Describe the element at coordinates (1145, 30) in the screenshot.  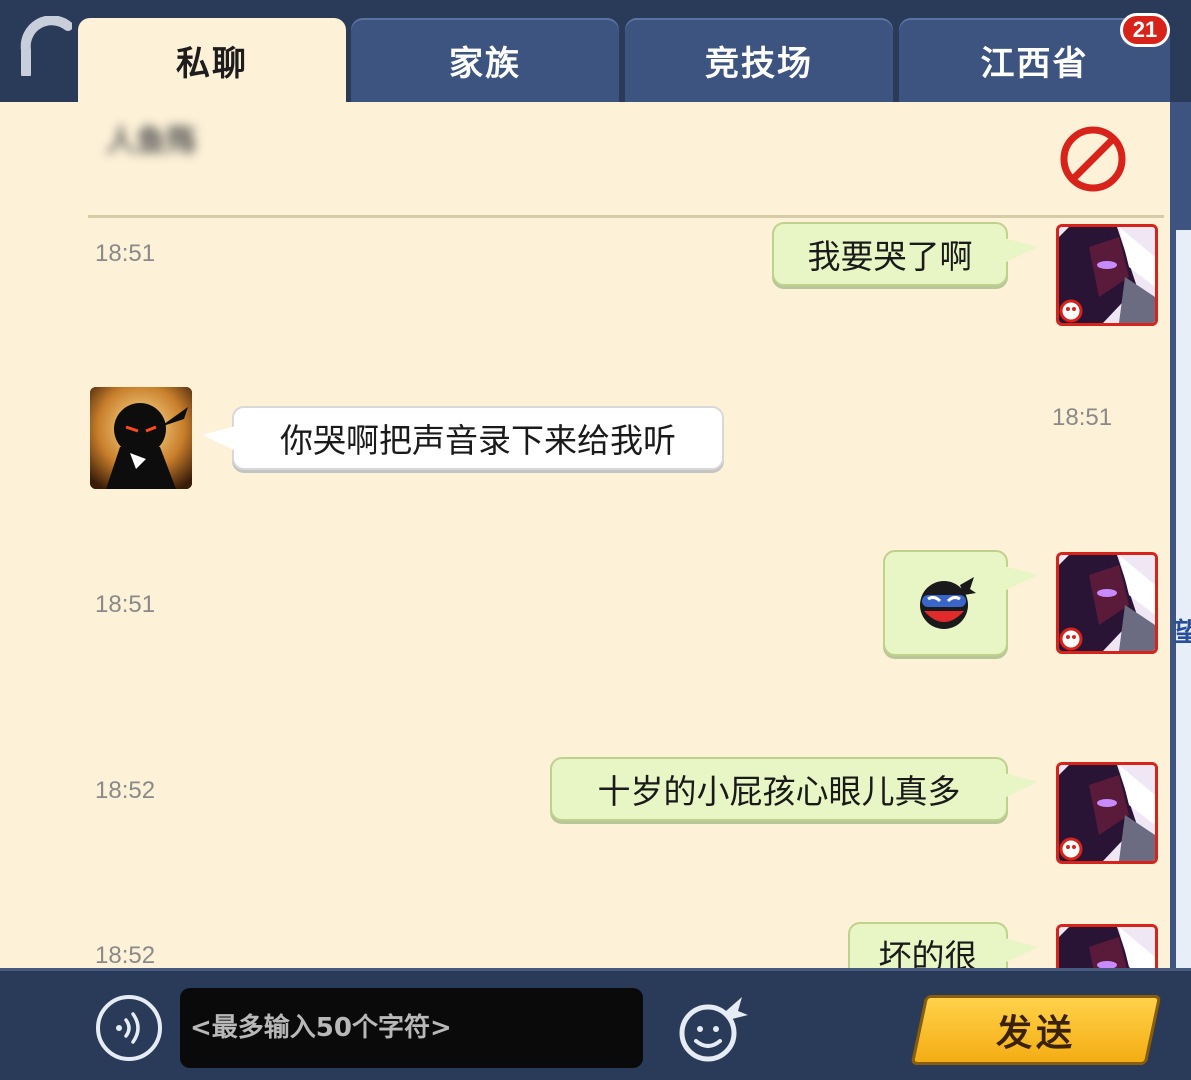
I see `unread-badge: 21` at that location.